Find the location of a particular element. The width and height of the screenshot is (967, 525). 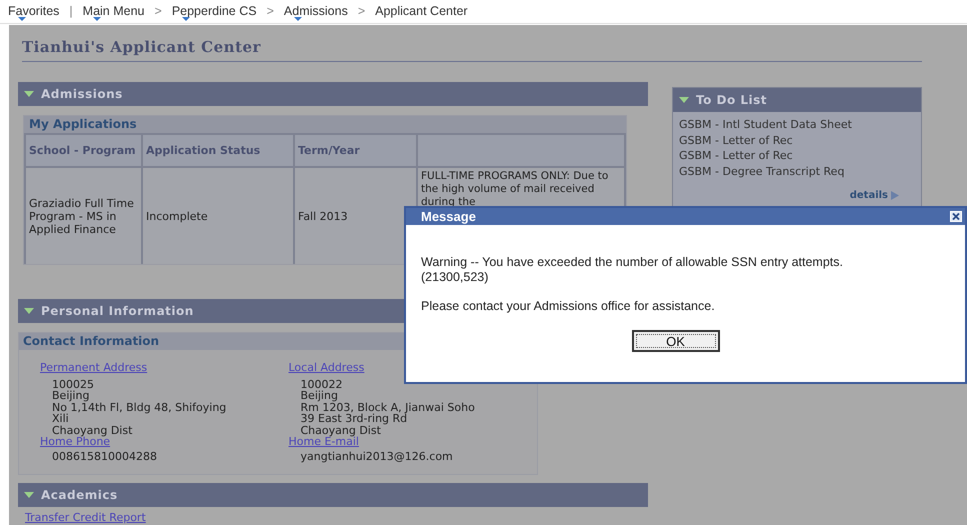

column-header: Term/Year is located at coordinates (355, 150).